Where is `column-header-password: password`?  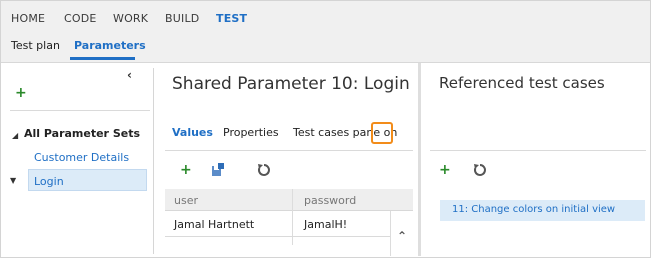 column-header-password: password is located at coordinates (330, 200).